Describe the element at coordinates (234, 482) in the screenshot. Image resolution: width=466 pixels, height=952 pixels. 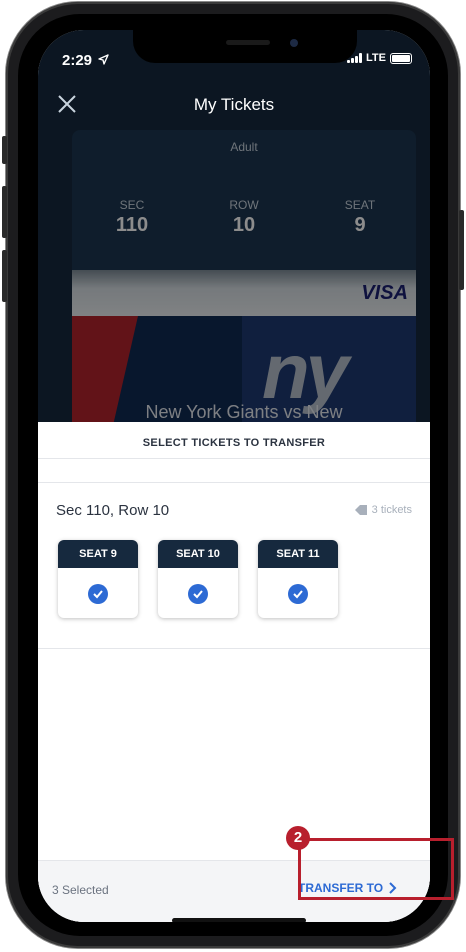
I see `section-top-divider` at that location.